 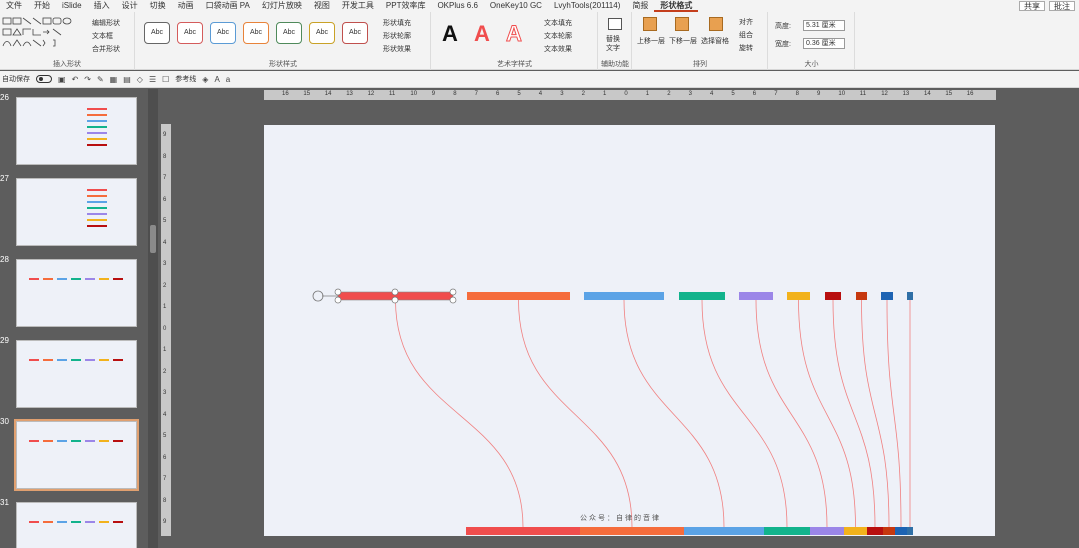 I want to click on height-input: 5.31 厘米, so click(x=824, y=25).